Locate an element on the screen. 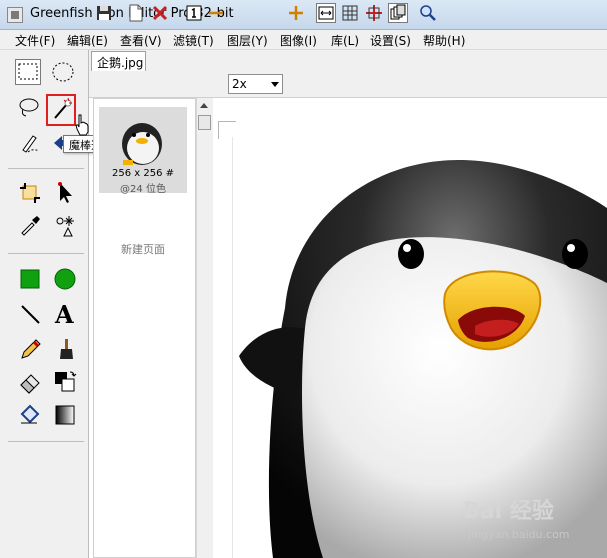 This screenshot has height=558, width=607. pen-tool is located at coordinates (30, 143).